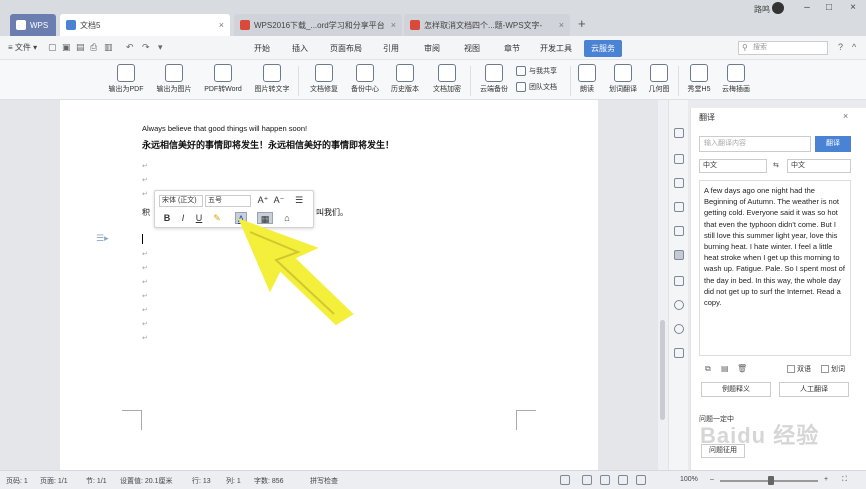  I want to click on help-icon: ?, so click(840, 47).